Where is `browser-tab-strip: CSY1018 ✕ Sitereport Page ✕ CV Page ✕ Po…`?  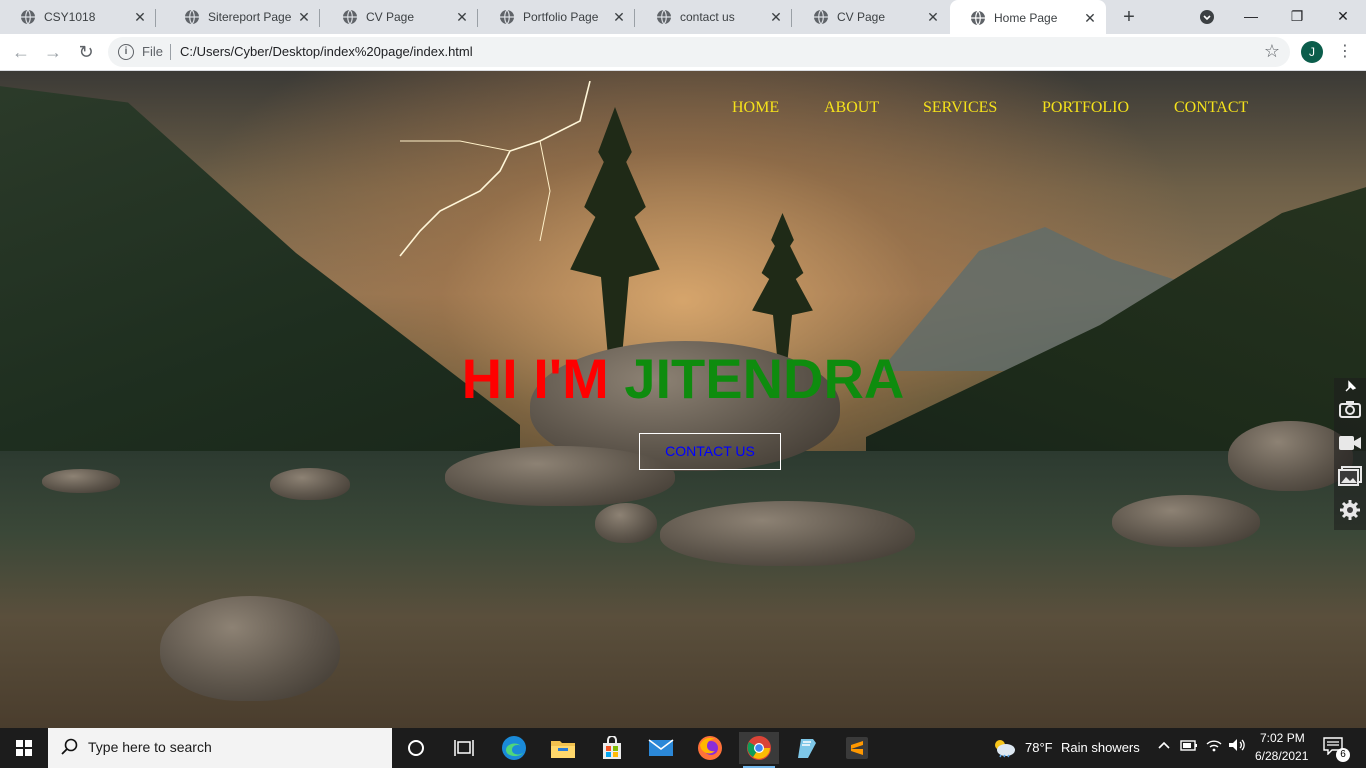
browser-tab-strip: CSY1018 ✕ Sitereport Page ✕ CV Page ✕ Po… is located at coordinates (683, 17).